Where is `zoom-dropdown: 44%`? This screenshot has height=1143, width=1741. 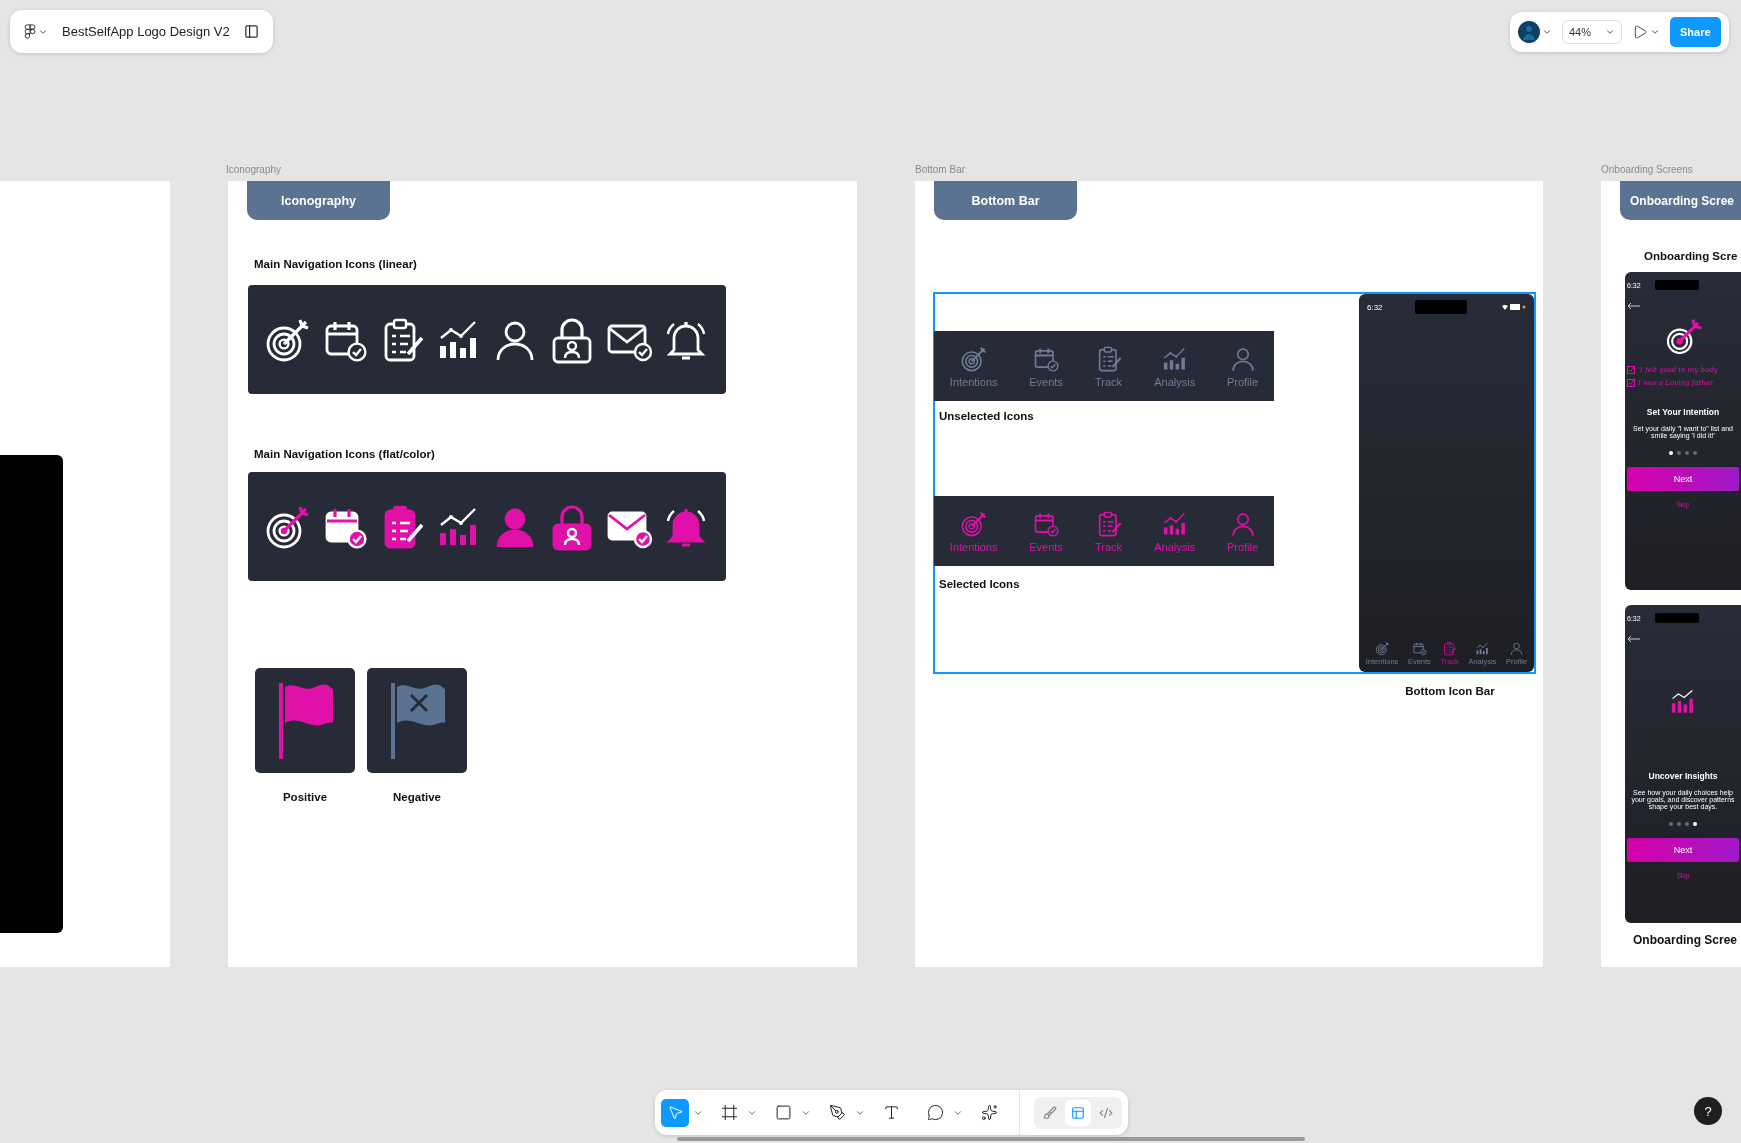 zoom-dropdown: 44% is located at coordinates (1592, 32).